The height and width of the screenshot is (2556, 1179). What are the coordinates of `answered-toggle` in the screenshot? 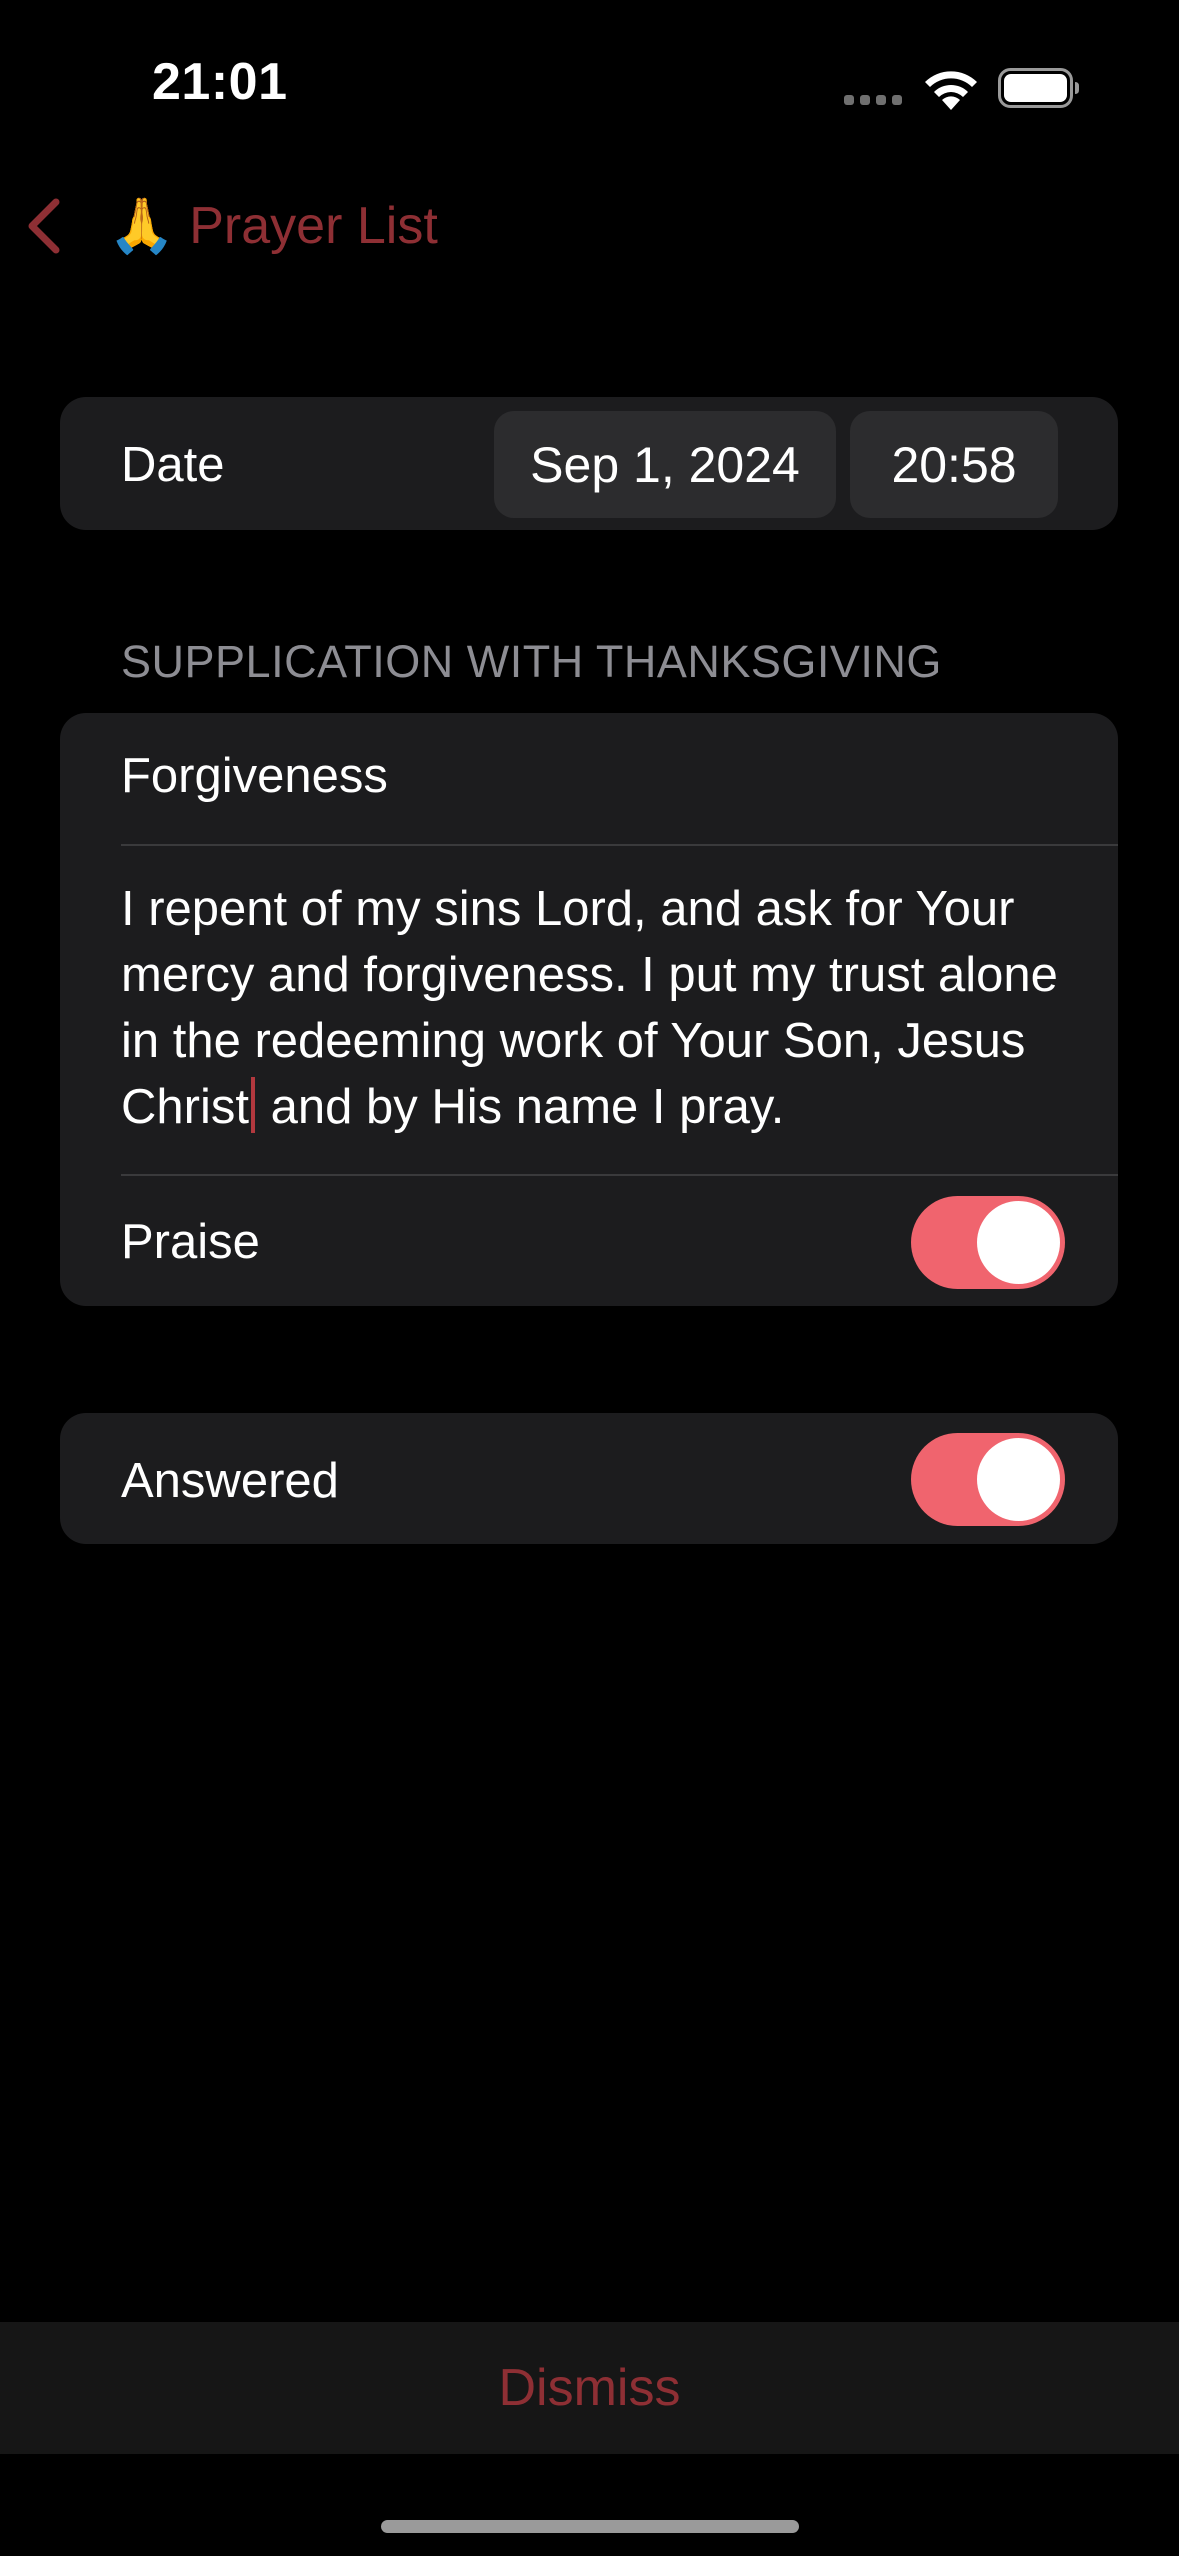 It's located at (988, 1479).